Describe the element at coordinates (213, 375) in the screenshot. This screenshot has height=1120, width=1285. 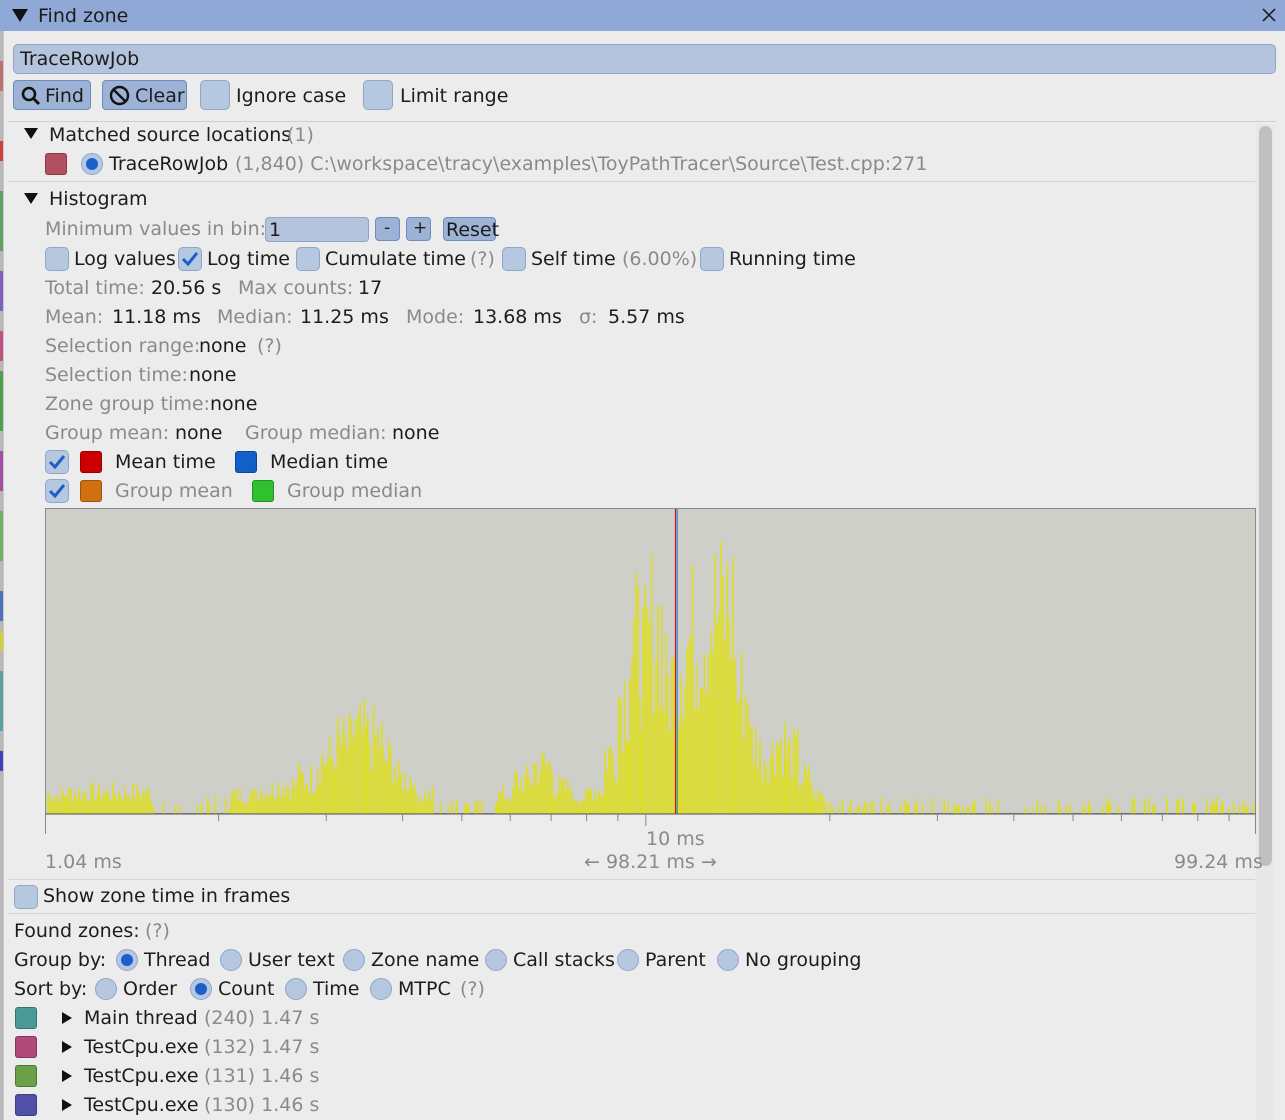
I see `selection-time-value: none` at that location.